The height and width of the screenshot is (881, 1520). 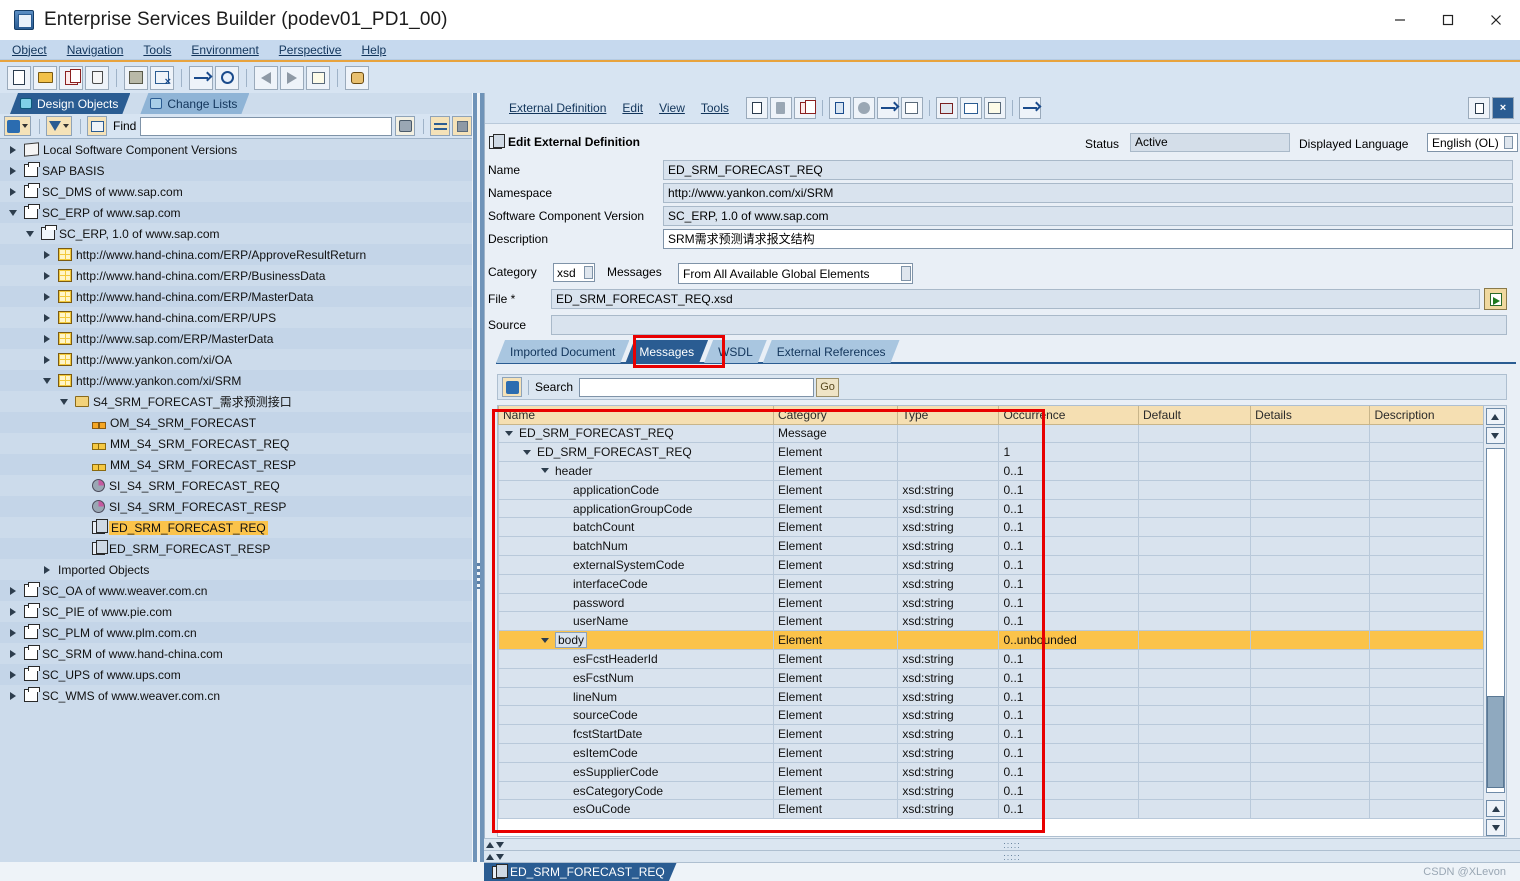 I want to click on field-name-value: ED_SRM_FORECAST_REQ, so click(x=1088, y=169).